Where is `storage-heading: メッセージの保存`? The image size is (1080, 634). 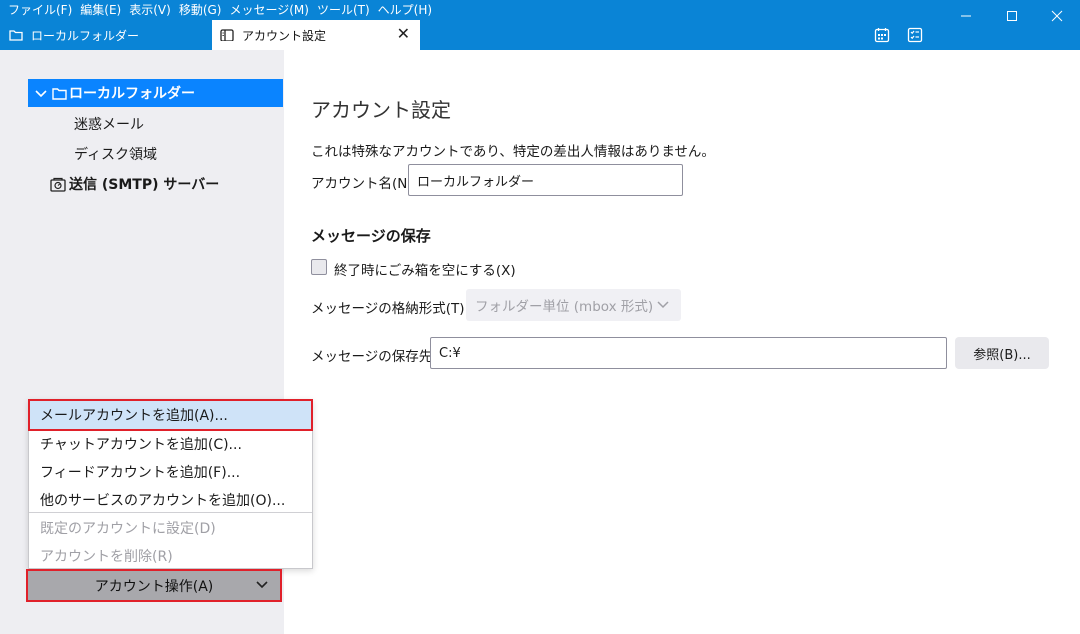
storage-heading: メッセージの保存 is located at coordinates (371, 236).